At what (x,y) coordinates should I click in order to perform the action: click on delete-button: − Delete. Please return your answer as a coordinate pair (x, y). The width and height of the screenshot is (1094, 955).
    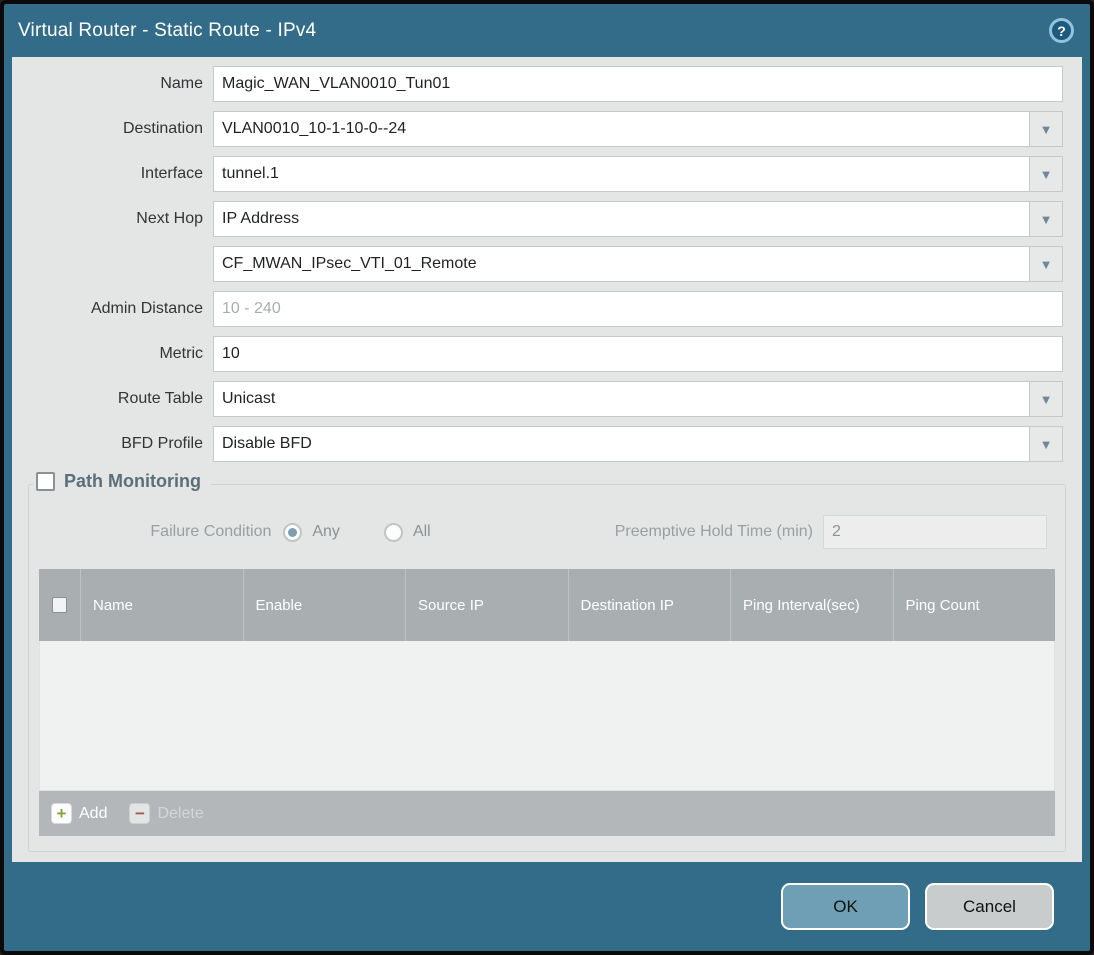
    Looking at the image, I should click on (166, 813).